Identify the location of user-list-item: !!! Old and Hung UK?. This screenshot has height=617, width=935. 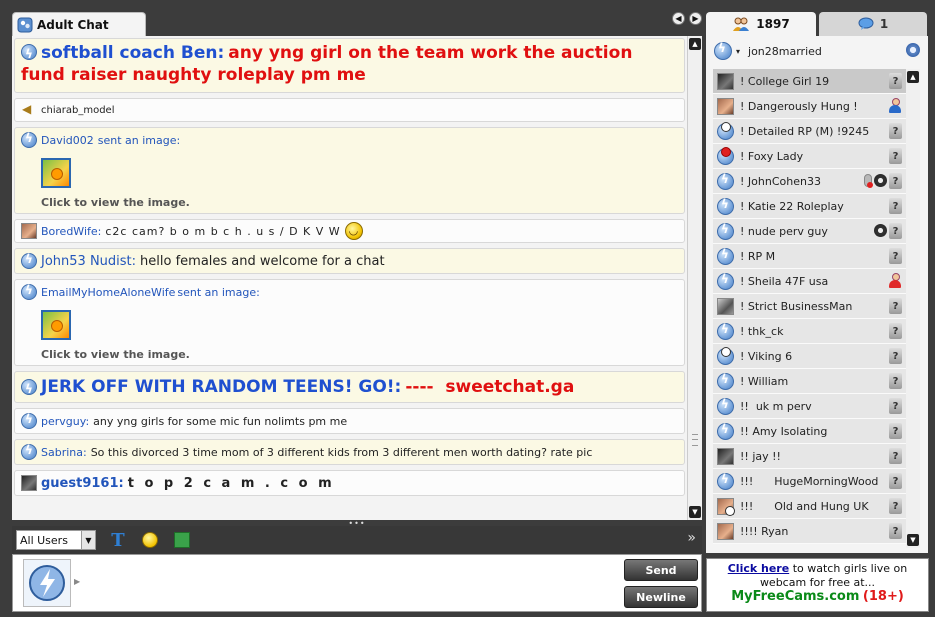
(809, 506).